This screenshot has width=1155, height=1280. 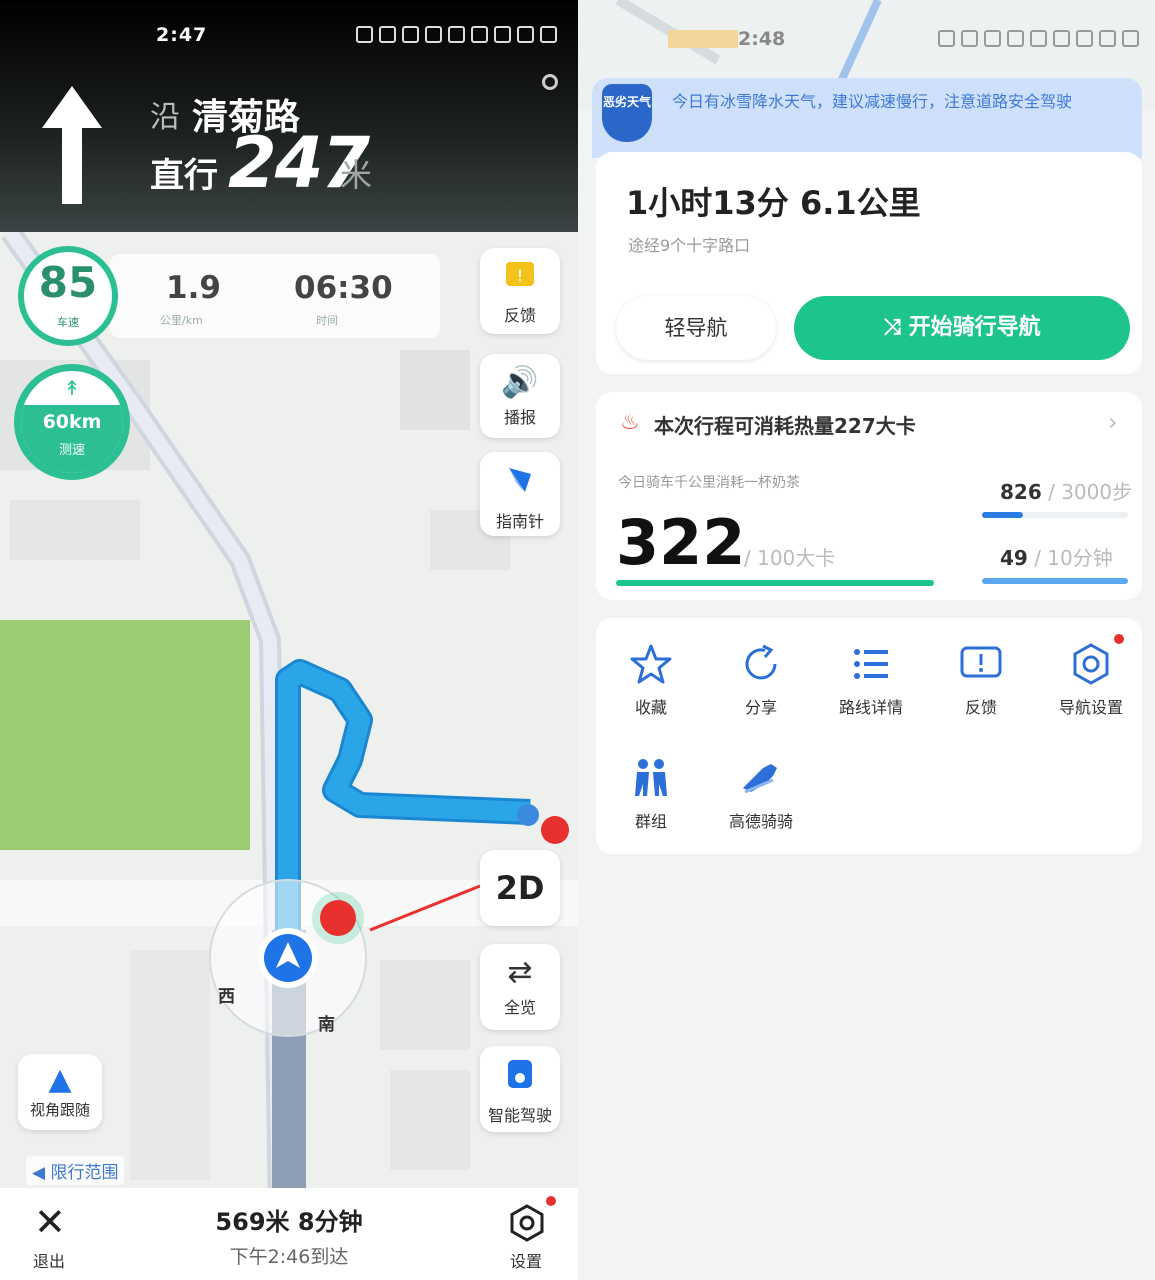 I want to click on weather-alert-banner: 恶劣天气 今日有冰雪降水天气，建议减速慢行，注意道路安全驾驶, so click(x=867, y=118).